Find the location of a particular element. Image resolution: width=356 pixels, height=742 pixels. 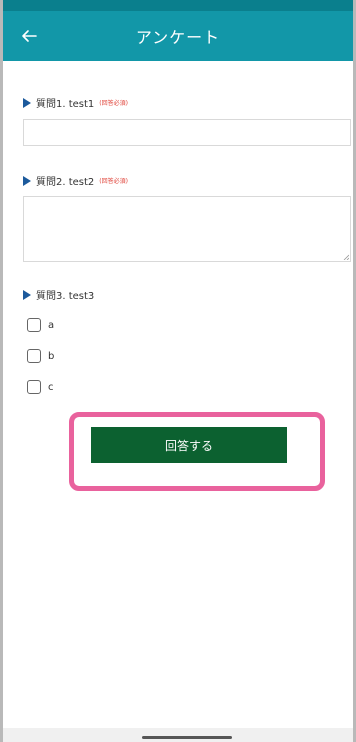

question-2-heading: 質問2. test2 (回答必須) is located at coordinates (75, 180).